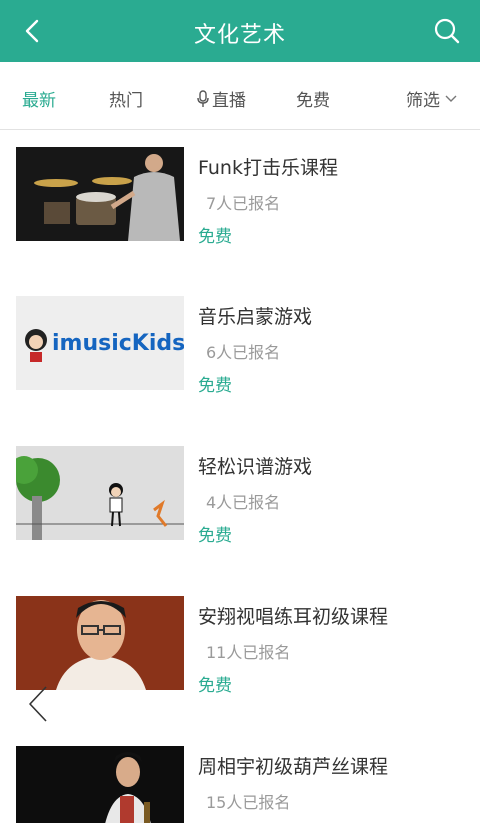 This screenshot has height=823, width=480. What do you see at coordinates (126, 101) in the screenshot?
I see `tab-label: 热门` at bounding box center [126, 101].